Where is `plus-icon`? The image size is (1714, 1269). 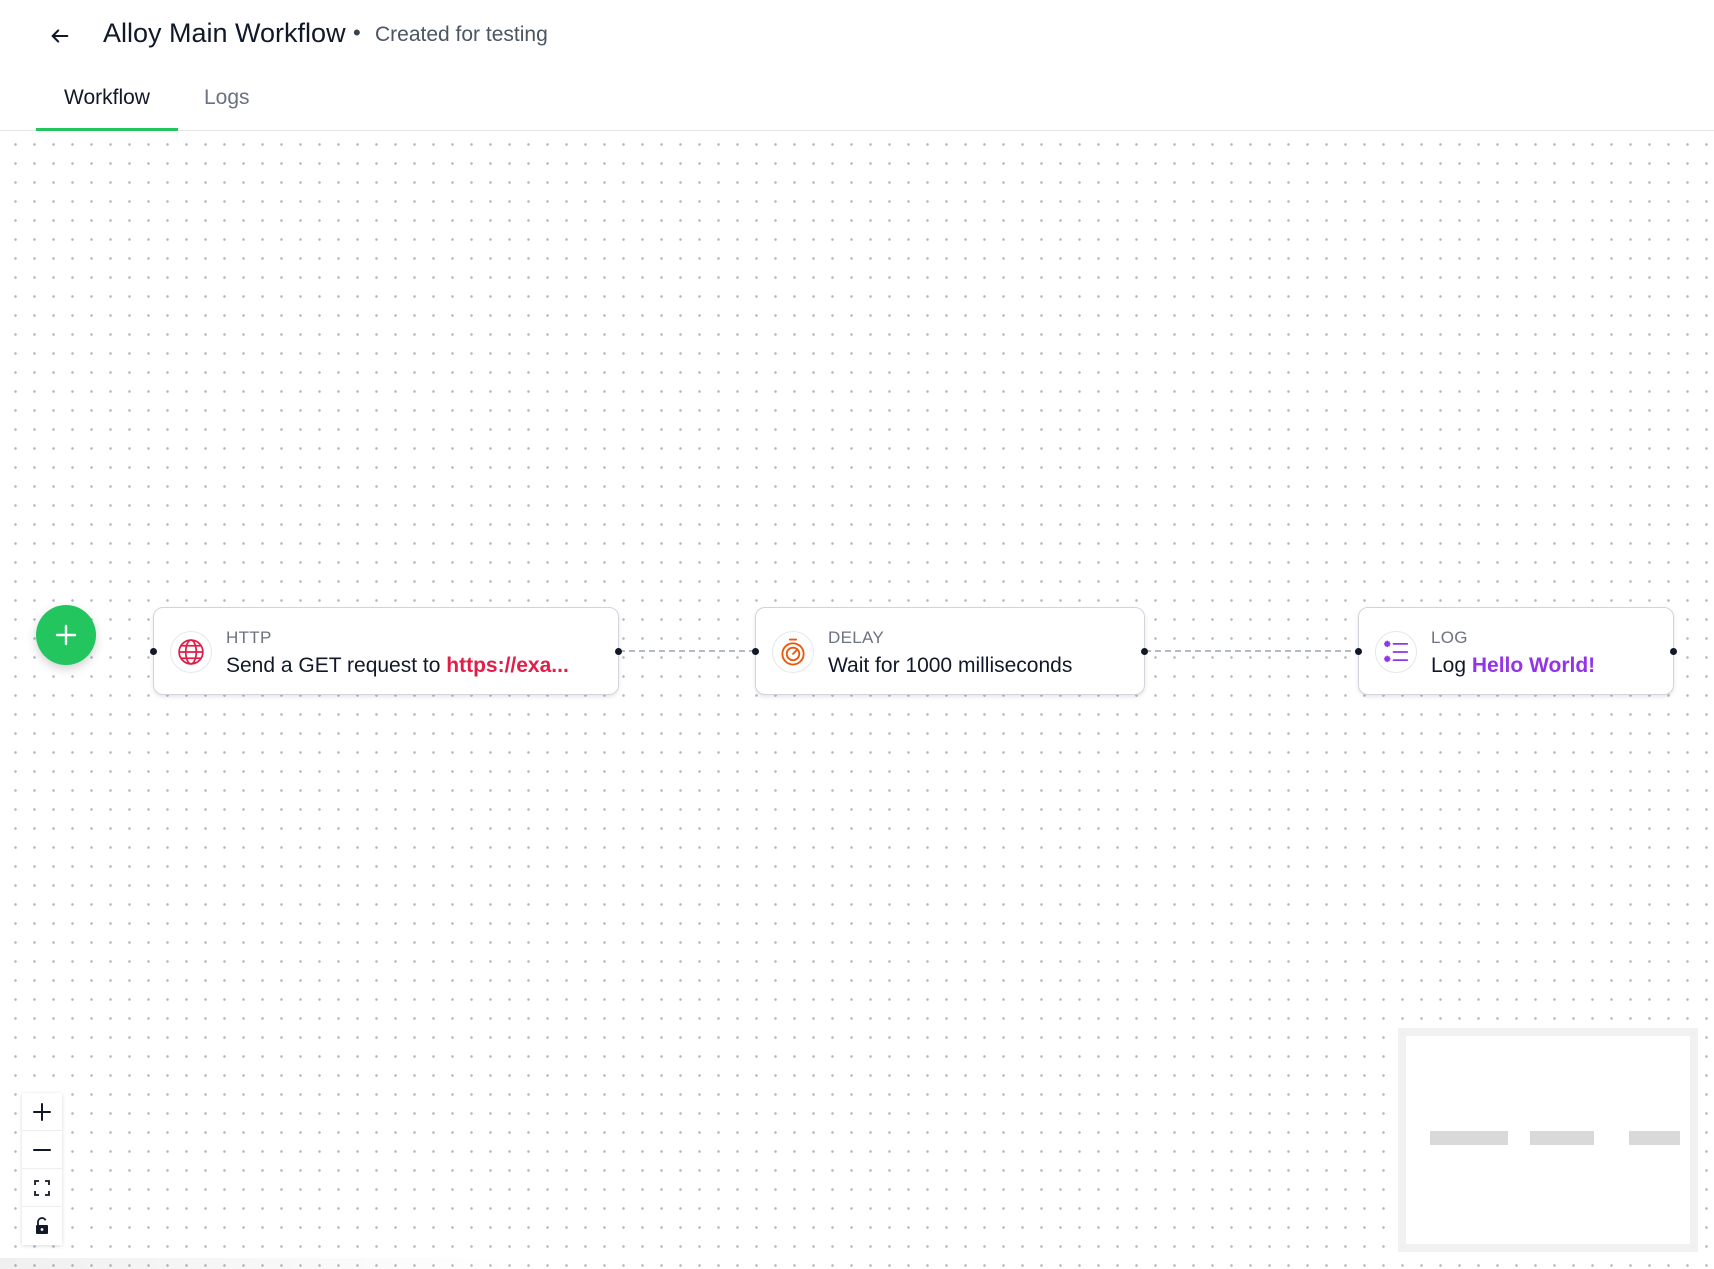
plus-icon is located at coordinates (66, 635).